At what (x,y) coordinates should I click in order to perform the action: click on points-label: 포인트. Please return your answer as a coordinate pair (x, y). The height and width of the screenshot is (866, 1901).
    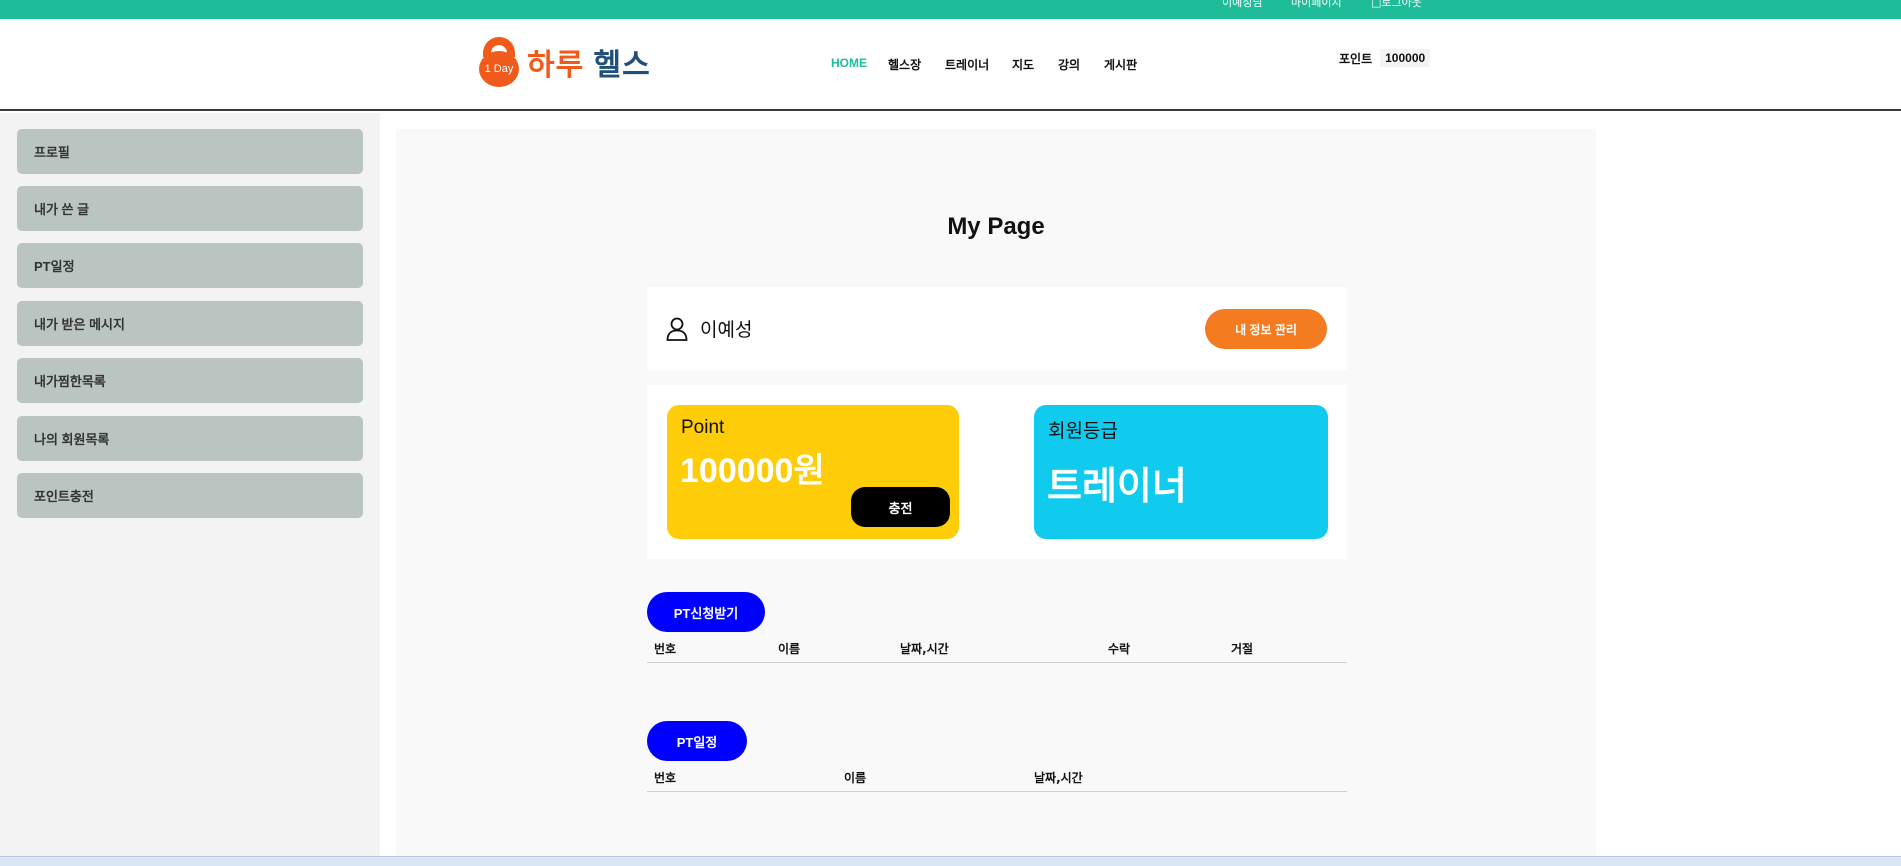
    Looking at the image, I should click on (1356, 58).